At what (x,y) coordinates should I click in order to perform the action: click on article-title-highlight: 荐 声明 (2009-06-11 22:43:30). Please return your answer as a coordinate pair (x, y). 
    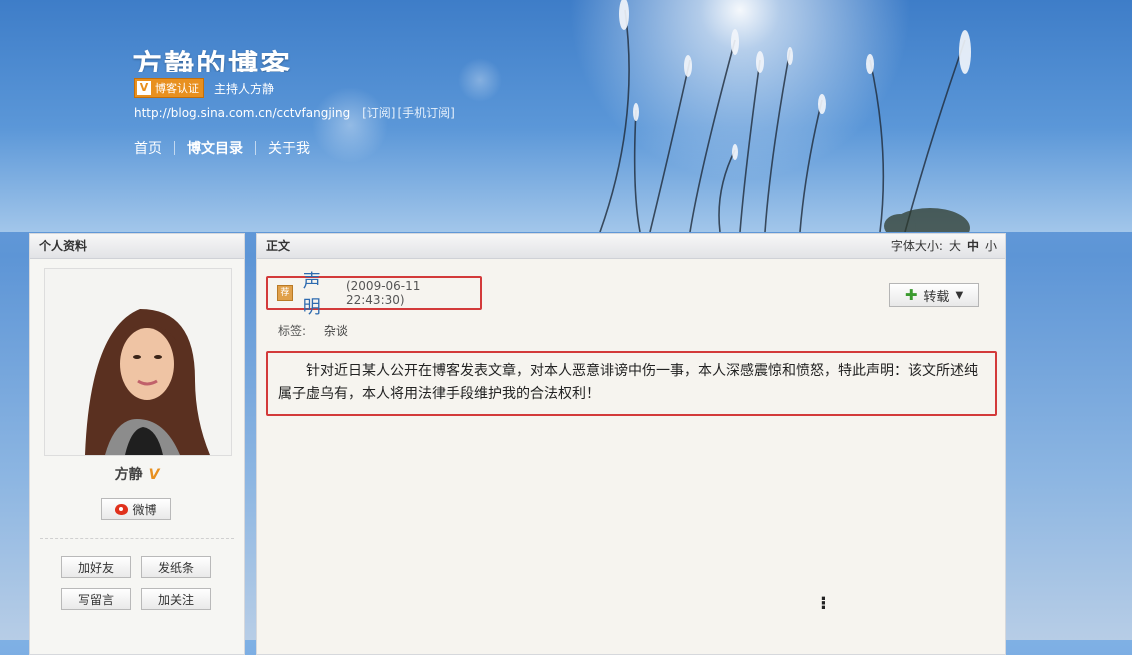
    Looking at the image, I should click on (374, 294).